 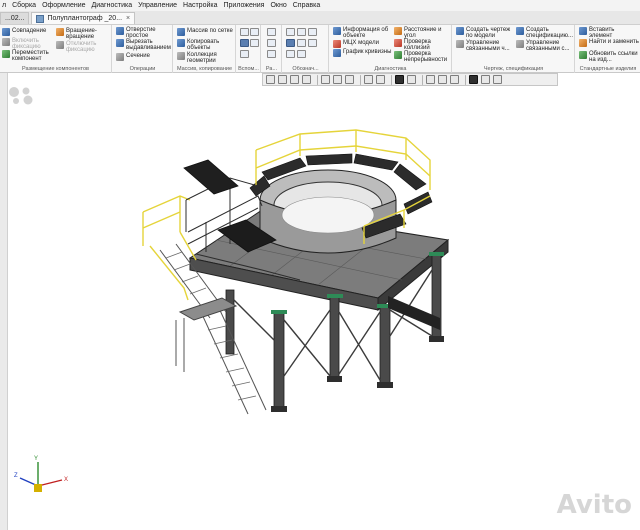 What do you see at coordinates (28, 56) in the screenshot?
I see `move-component-button: Переместить компонент` at bounding box center [28, 56].